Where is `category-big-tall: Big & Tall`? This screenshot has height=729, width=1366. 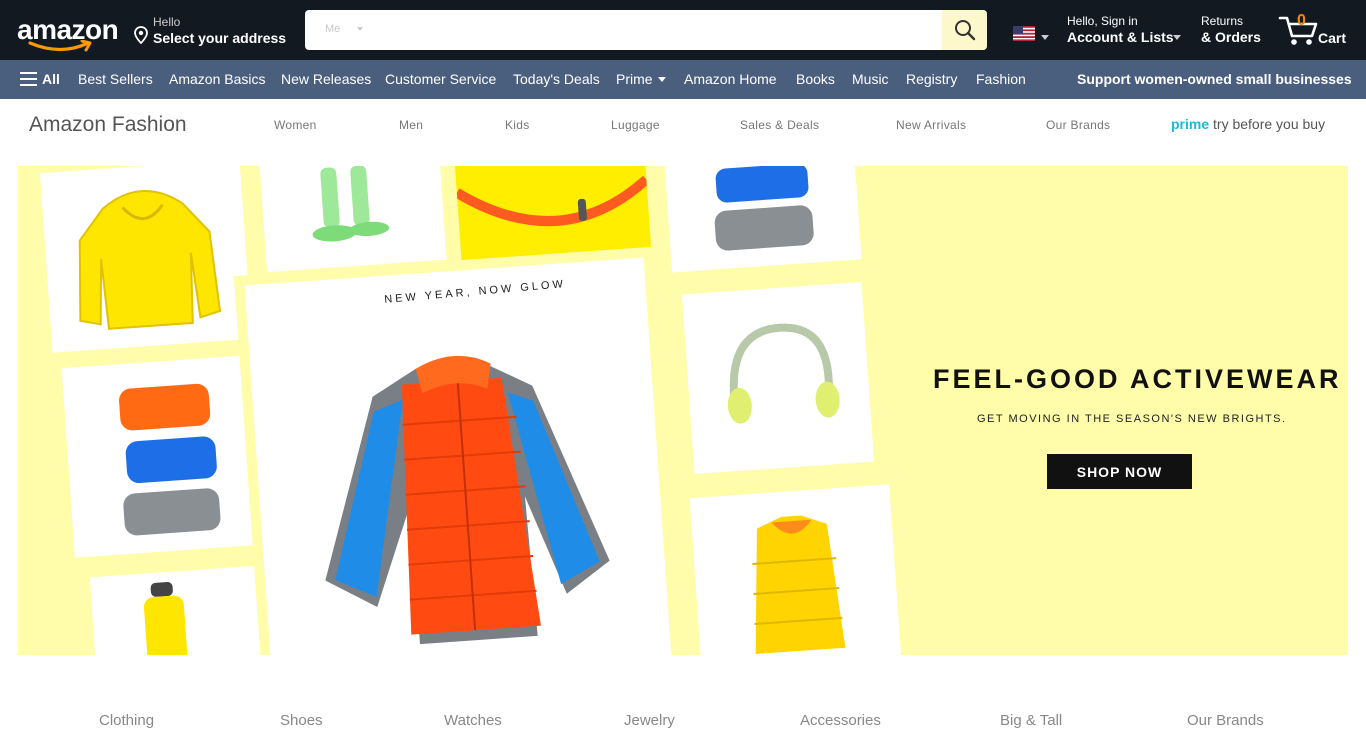 category-big-tall: Big & Tall is located at coordinates (1031, 720).